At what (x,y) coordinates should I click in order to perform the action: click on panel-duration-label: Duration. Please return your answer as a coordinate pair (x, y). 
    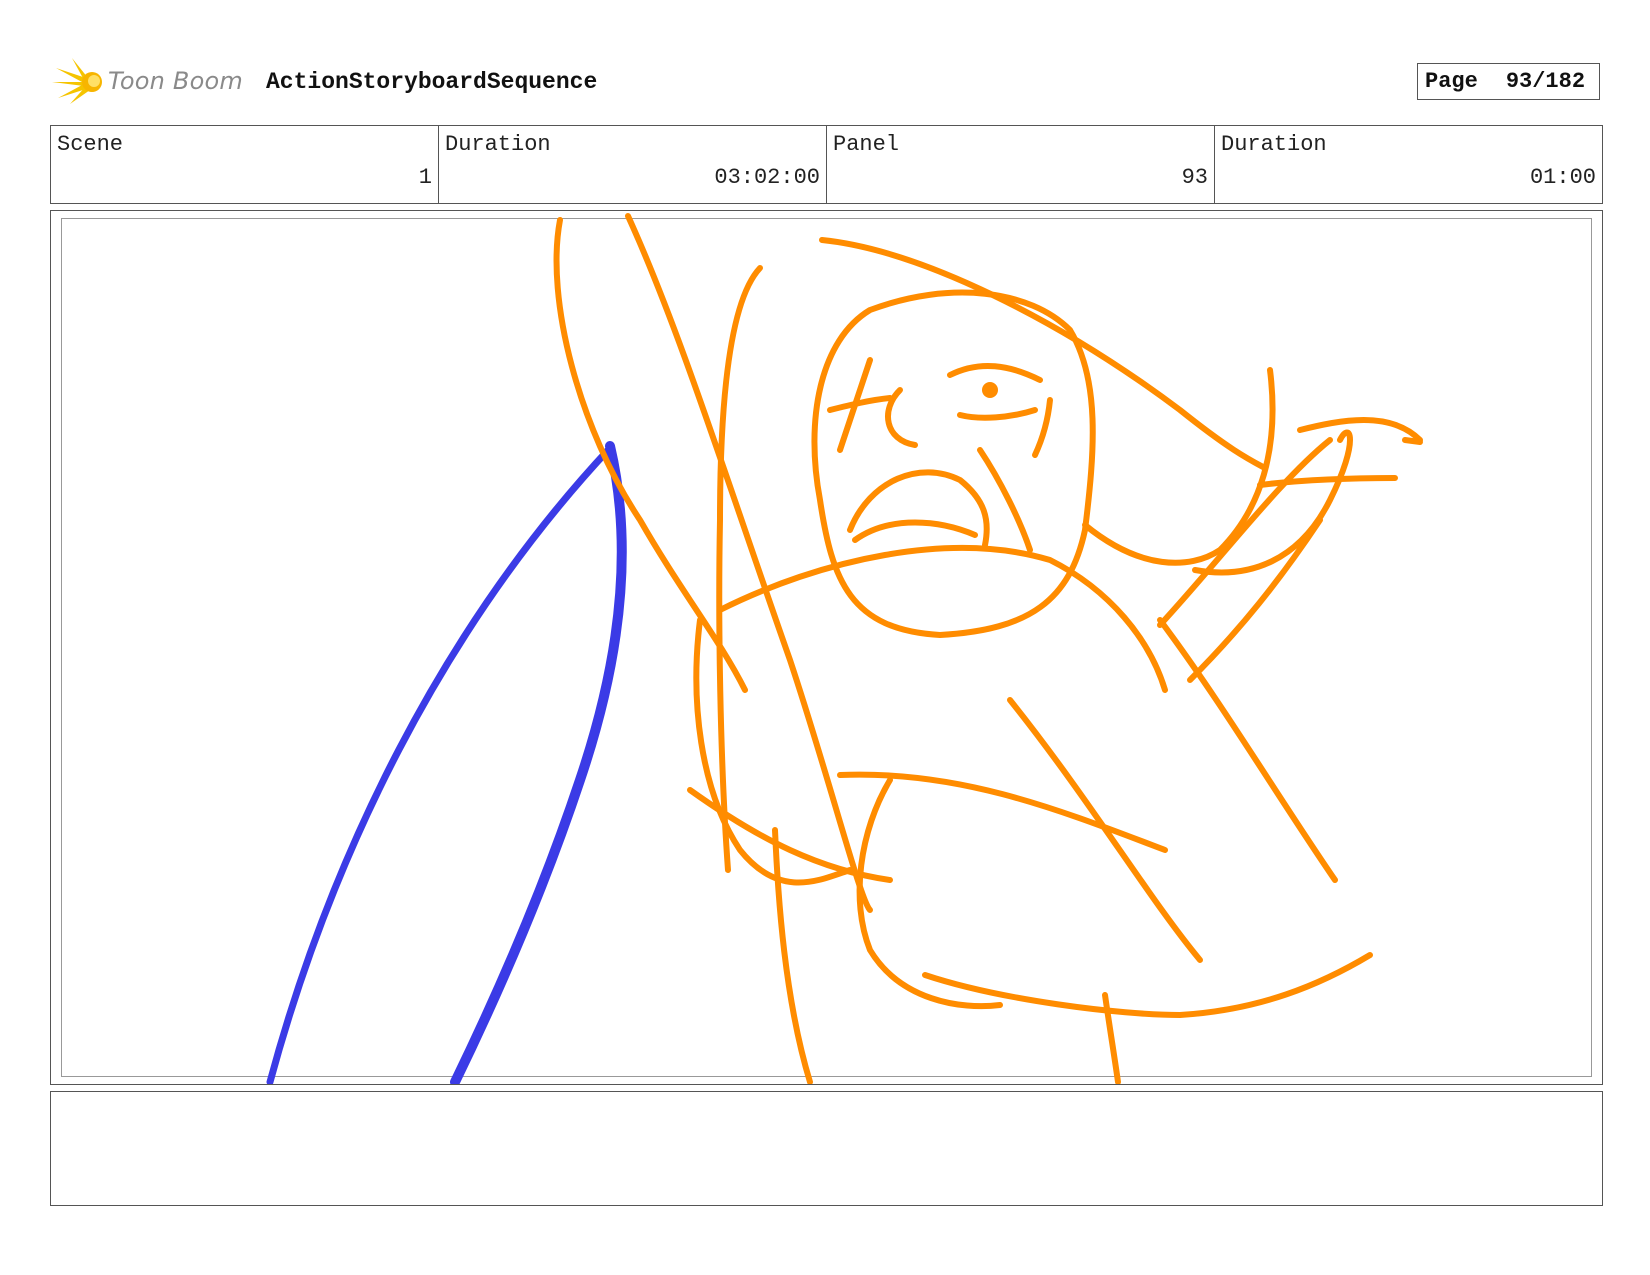
    Looking at the image, I should click on (1274, 144).